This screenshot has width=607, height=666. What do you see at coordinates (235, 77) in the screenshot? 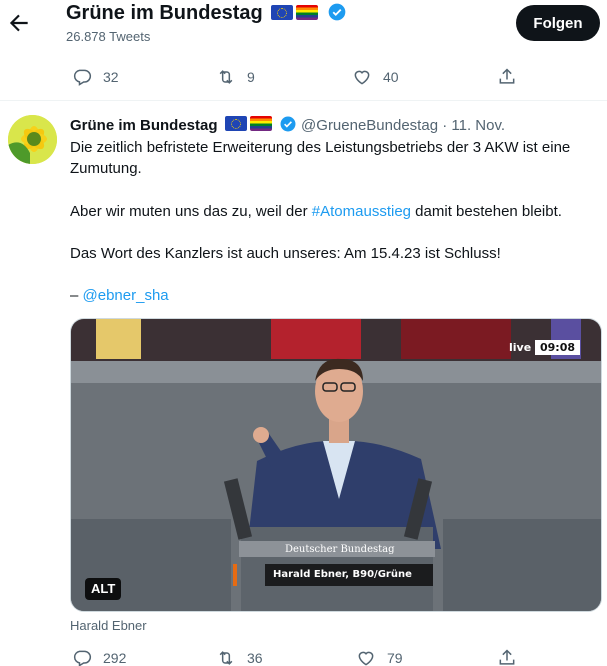
I see `retweet-button: 9` at bounding box center [235, 77].